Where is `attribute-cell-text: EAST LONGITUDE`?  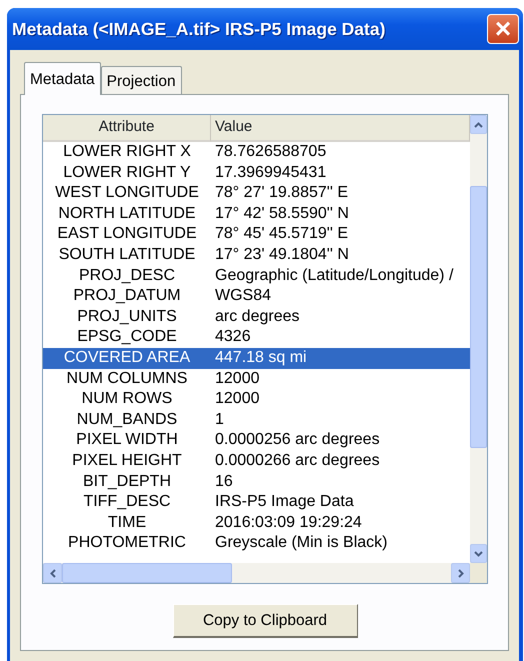 attribute-cell-text: EAST LONGITUDE is located at coordinates (127, 234).